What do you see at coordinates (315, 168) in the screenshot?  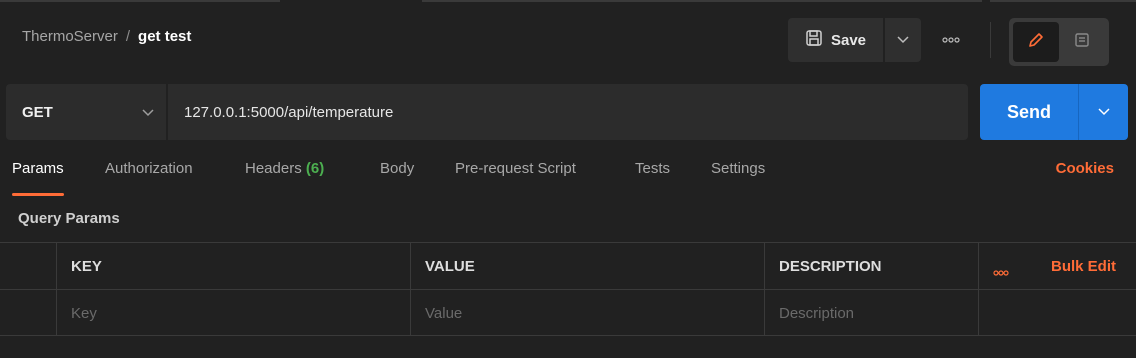 I see `headers-count: (6)` at bounding box center [315, 168].